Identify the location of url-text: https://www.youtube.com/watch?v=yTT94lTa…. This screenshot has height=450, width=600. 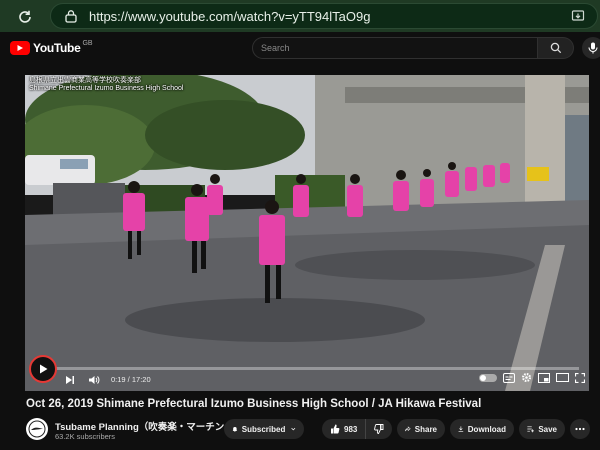
(230, 16).